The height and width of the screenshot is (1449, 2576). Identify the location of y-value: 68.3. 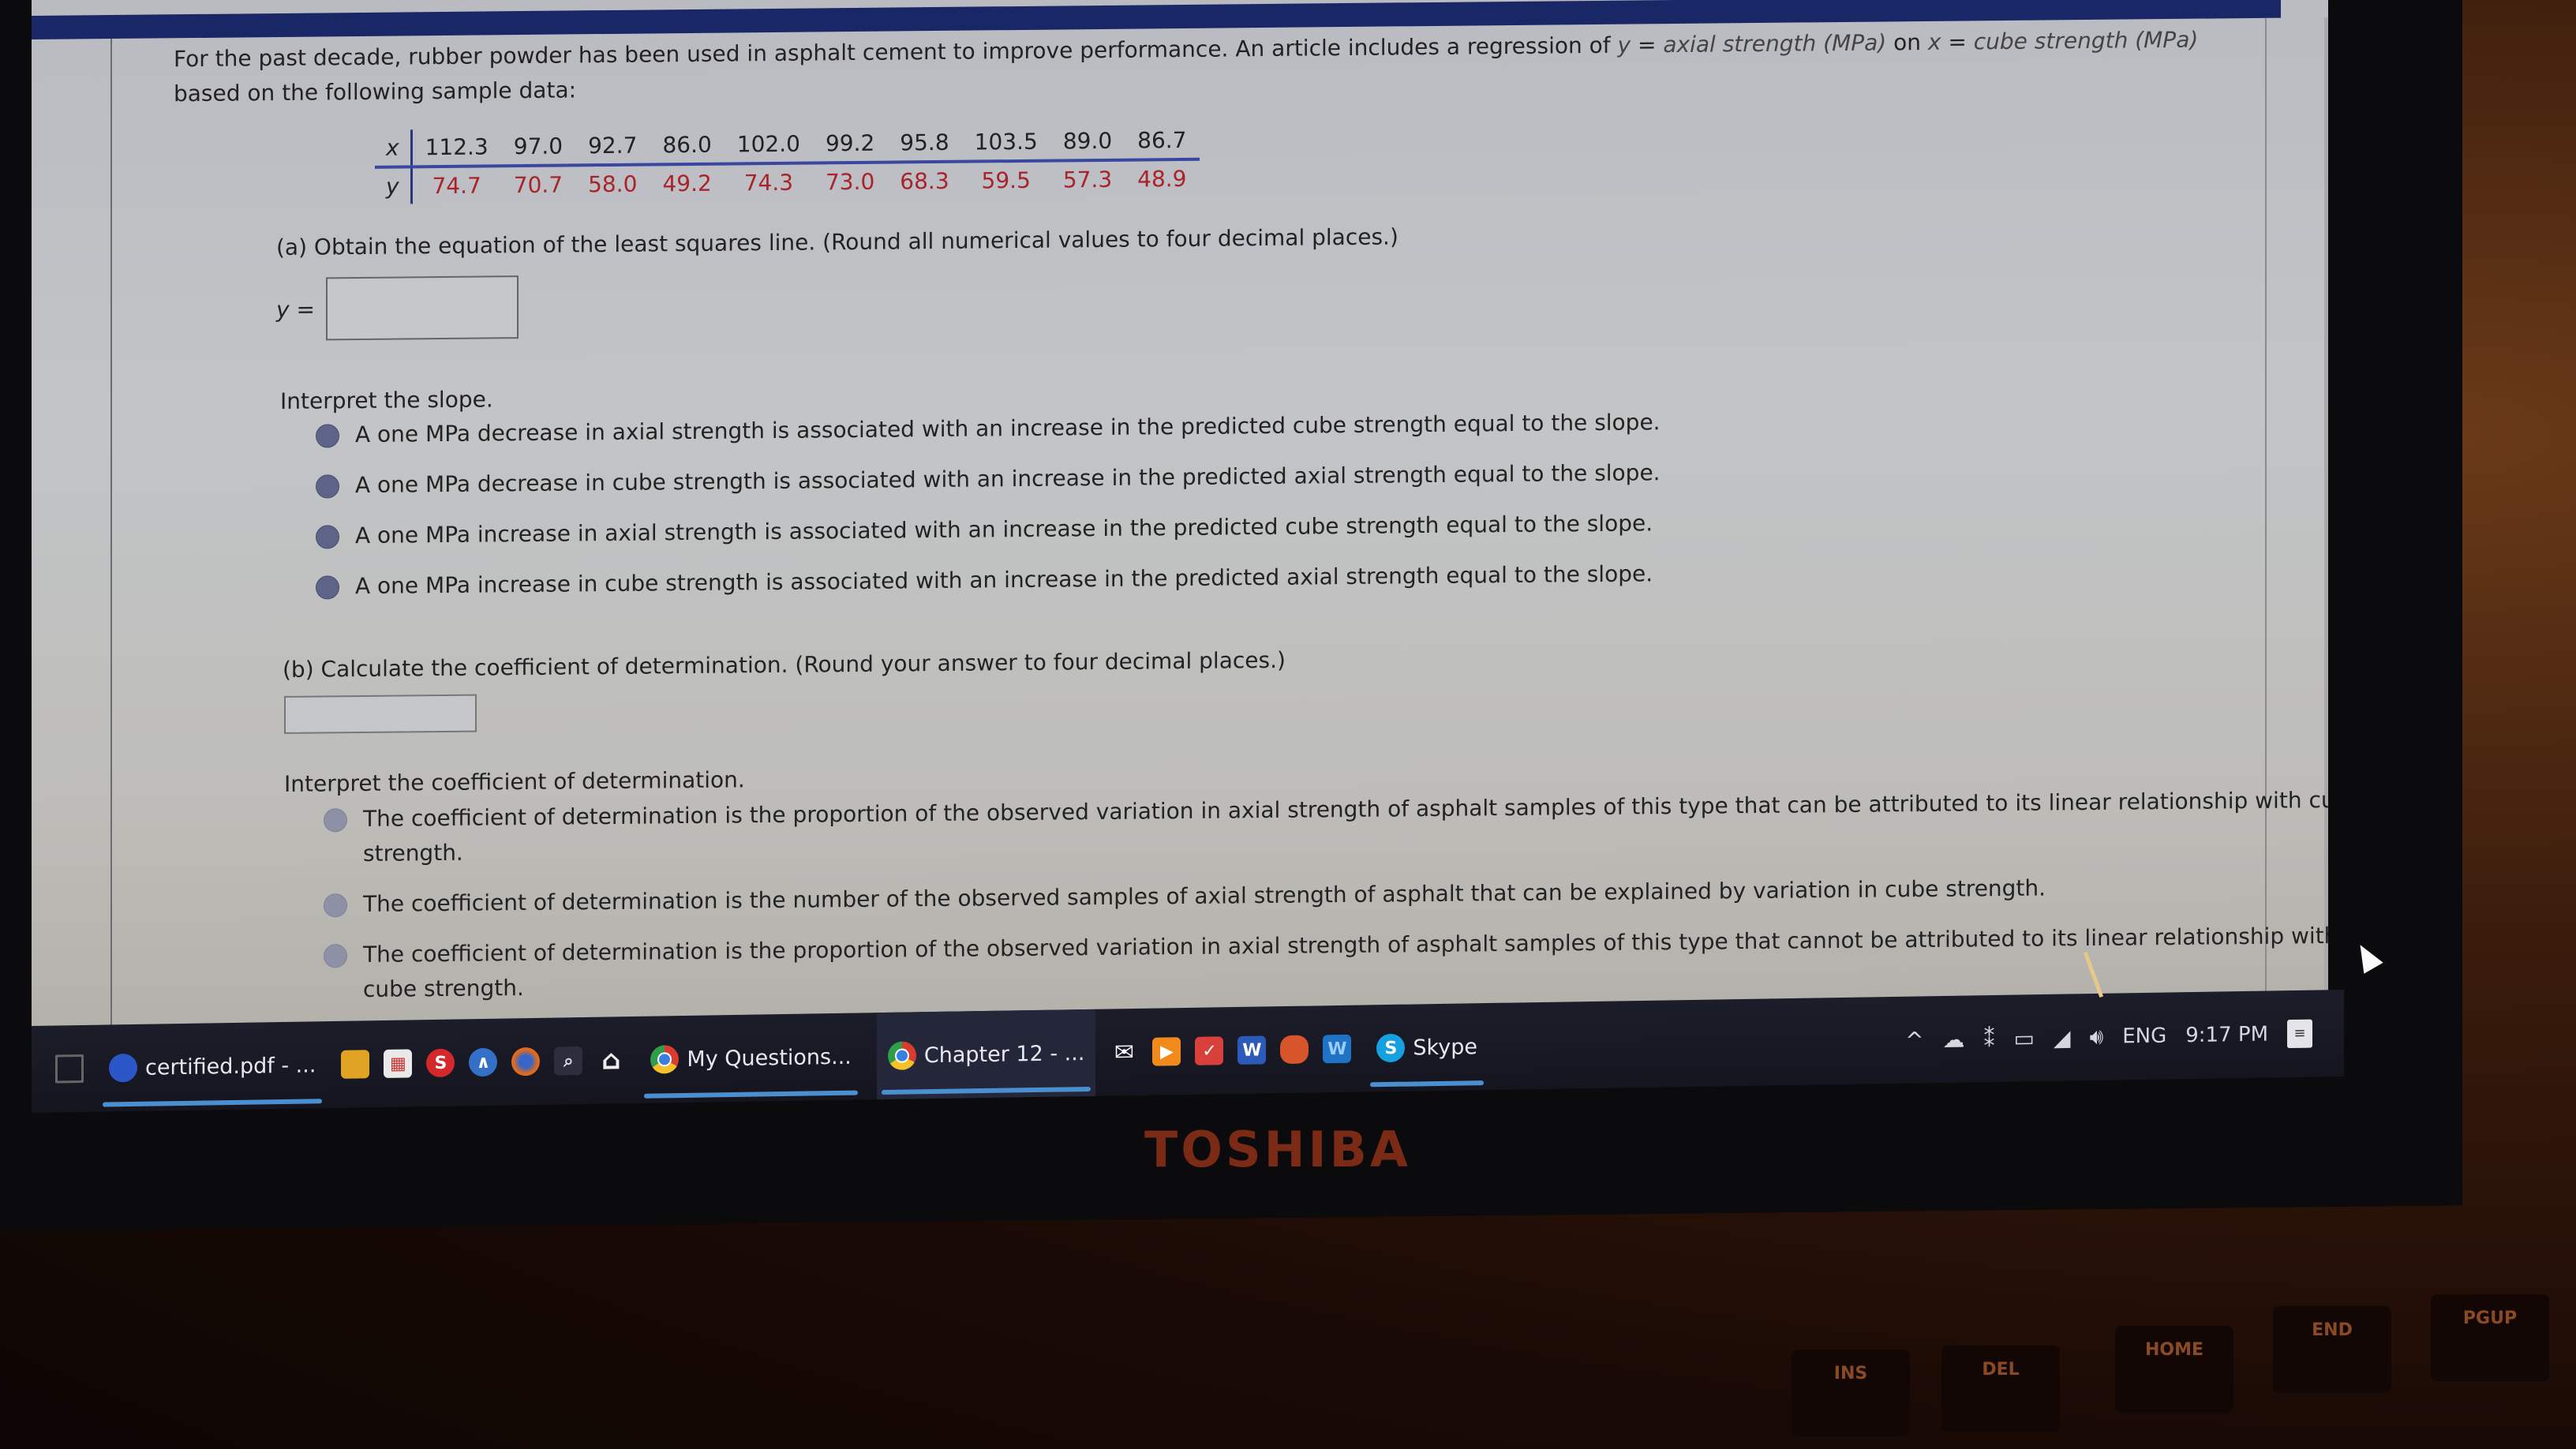
(924, 181).